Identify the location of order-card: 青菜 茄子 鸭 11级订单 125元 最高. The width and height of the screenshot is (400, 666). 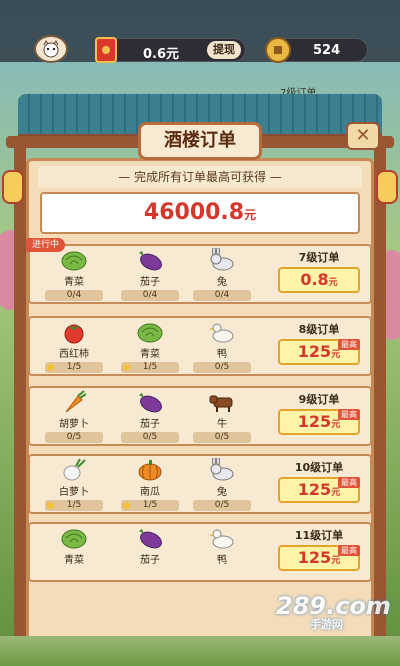
(200, 552).